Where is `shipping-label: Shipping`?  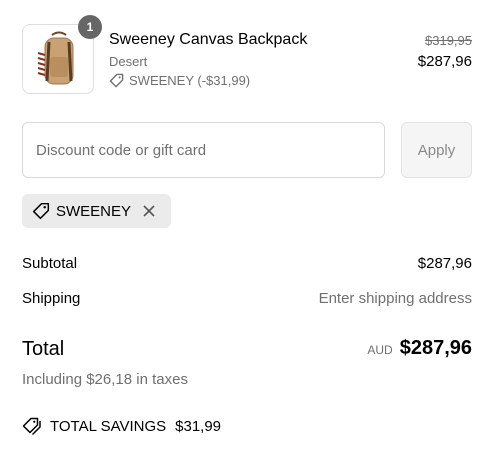 shipping-label: Shipping is located at coordinates (51, 298).